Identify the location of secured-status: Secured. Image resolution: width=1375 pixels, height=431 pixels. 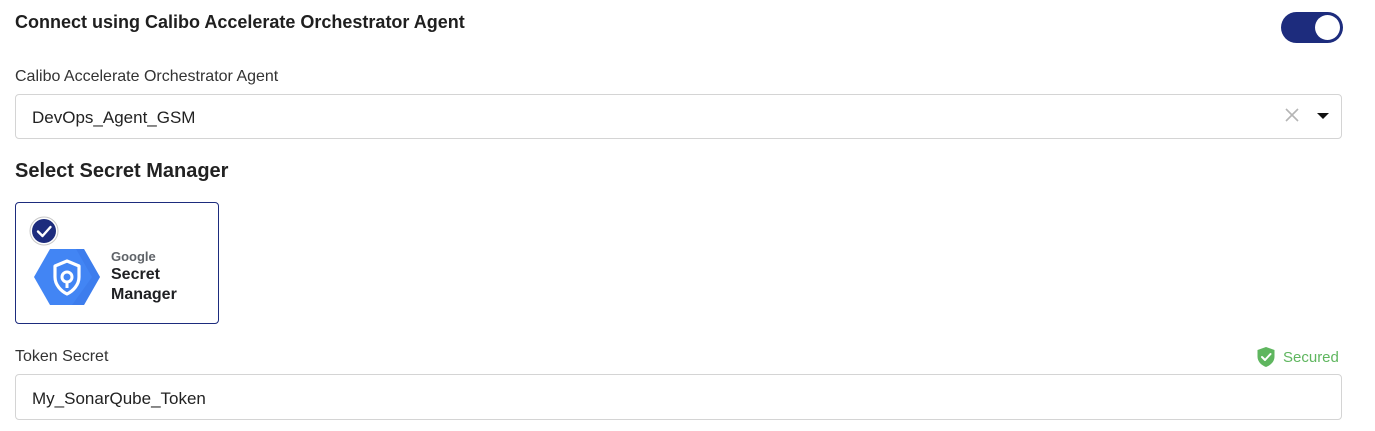
(1297, 357).